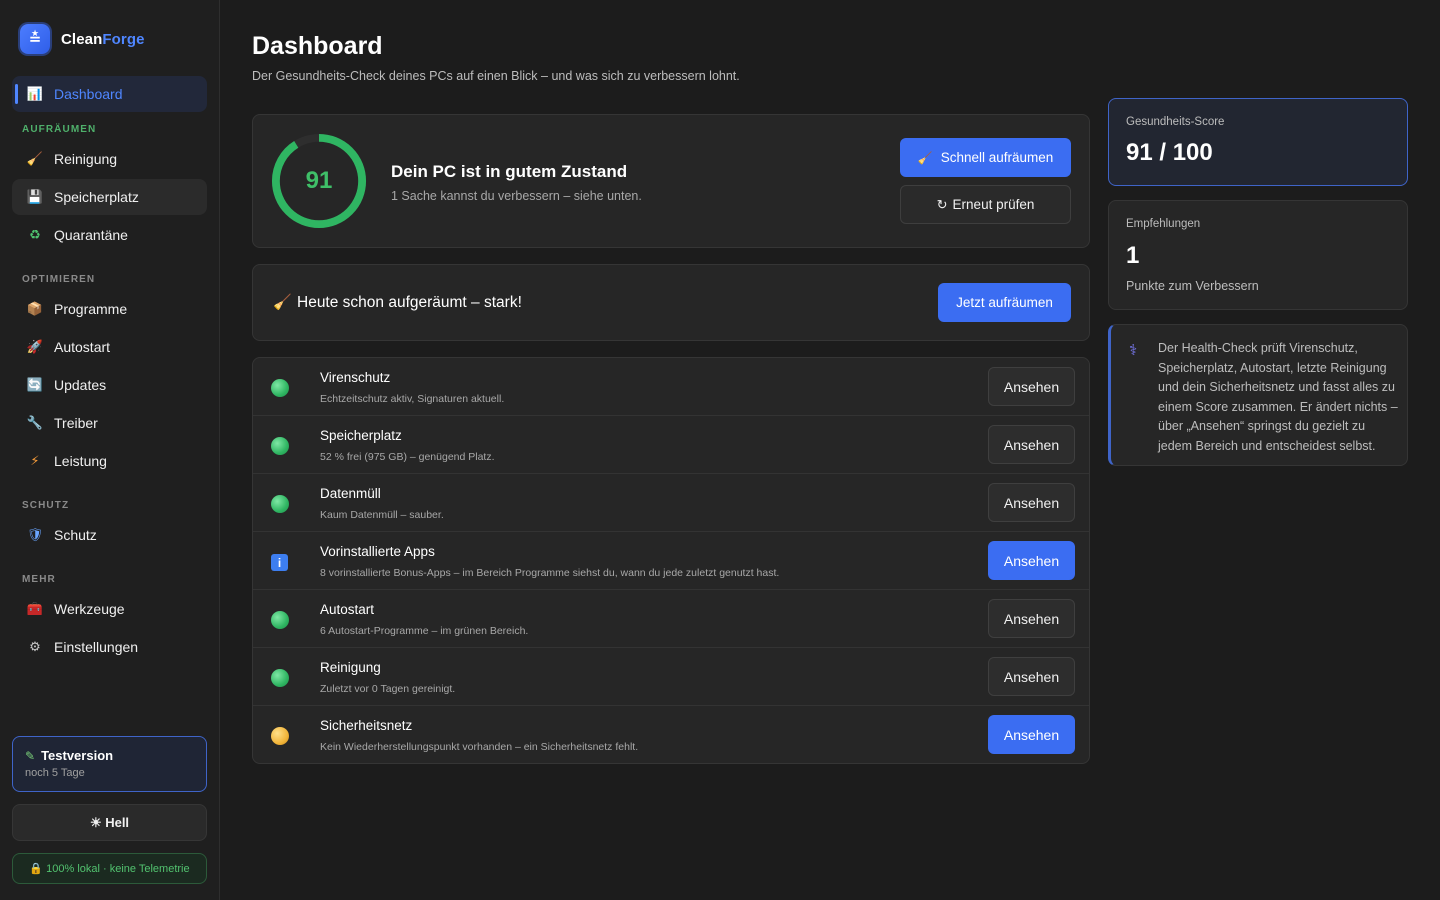 Image resolution: width=1440 pixels, height=900 pixels. Describe the element at coordinates (407, 457) in the screenshot. I see `check-description: 52 % frei (975 GB) – genügend Platz.` at that location.